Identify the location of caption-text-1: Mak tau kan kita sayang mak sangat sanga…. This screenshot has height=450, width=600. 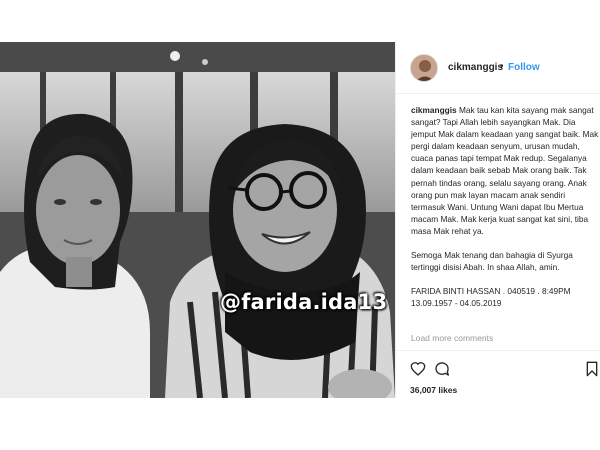
(505, 170).